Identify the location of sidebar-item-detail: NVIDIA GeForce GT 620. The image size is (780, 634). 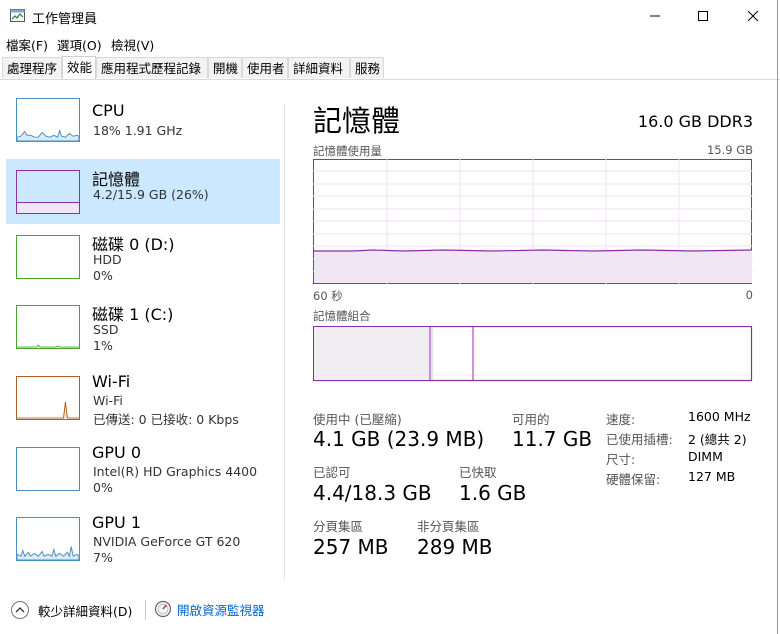
(167, 541).